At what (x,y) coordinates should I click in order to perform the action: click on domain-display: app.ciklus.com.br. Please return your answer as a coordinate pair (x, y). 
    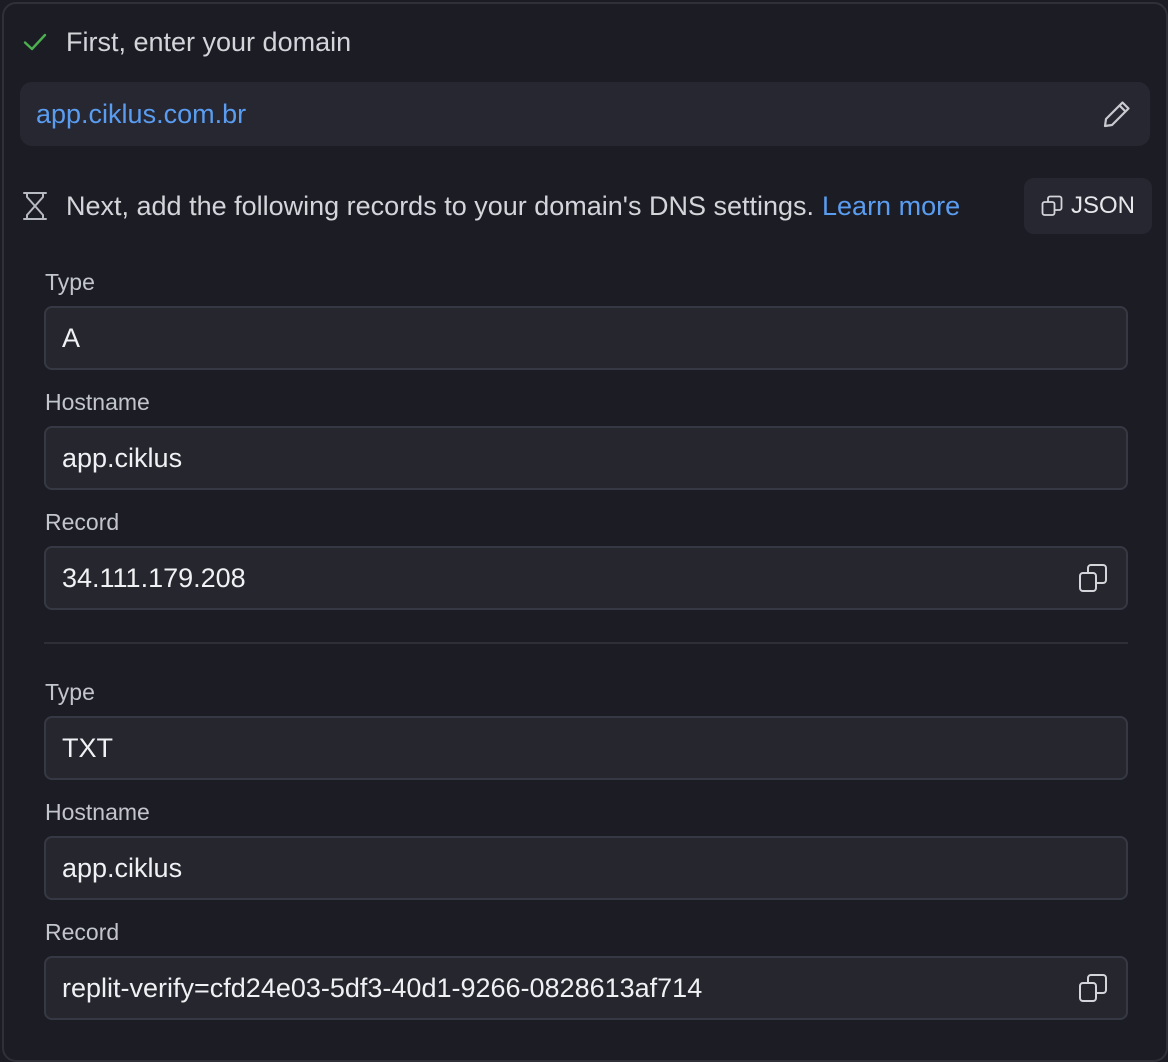
    Looking at the image, I should click on (585, 114).